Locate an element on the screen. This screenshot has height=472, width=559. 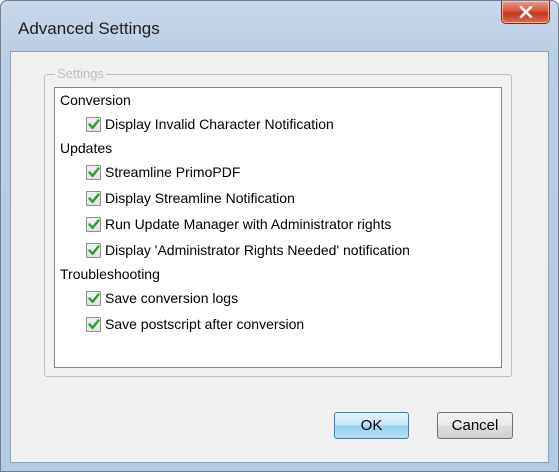
option-streamline-primopdf: Streamline PrimoPDF is located at coordinates (163, 172).